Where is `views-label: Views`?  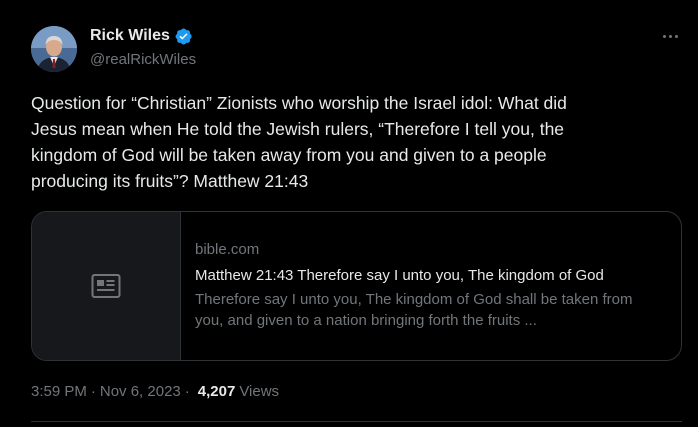
views-label: Views is located at coordinates (259, 391).